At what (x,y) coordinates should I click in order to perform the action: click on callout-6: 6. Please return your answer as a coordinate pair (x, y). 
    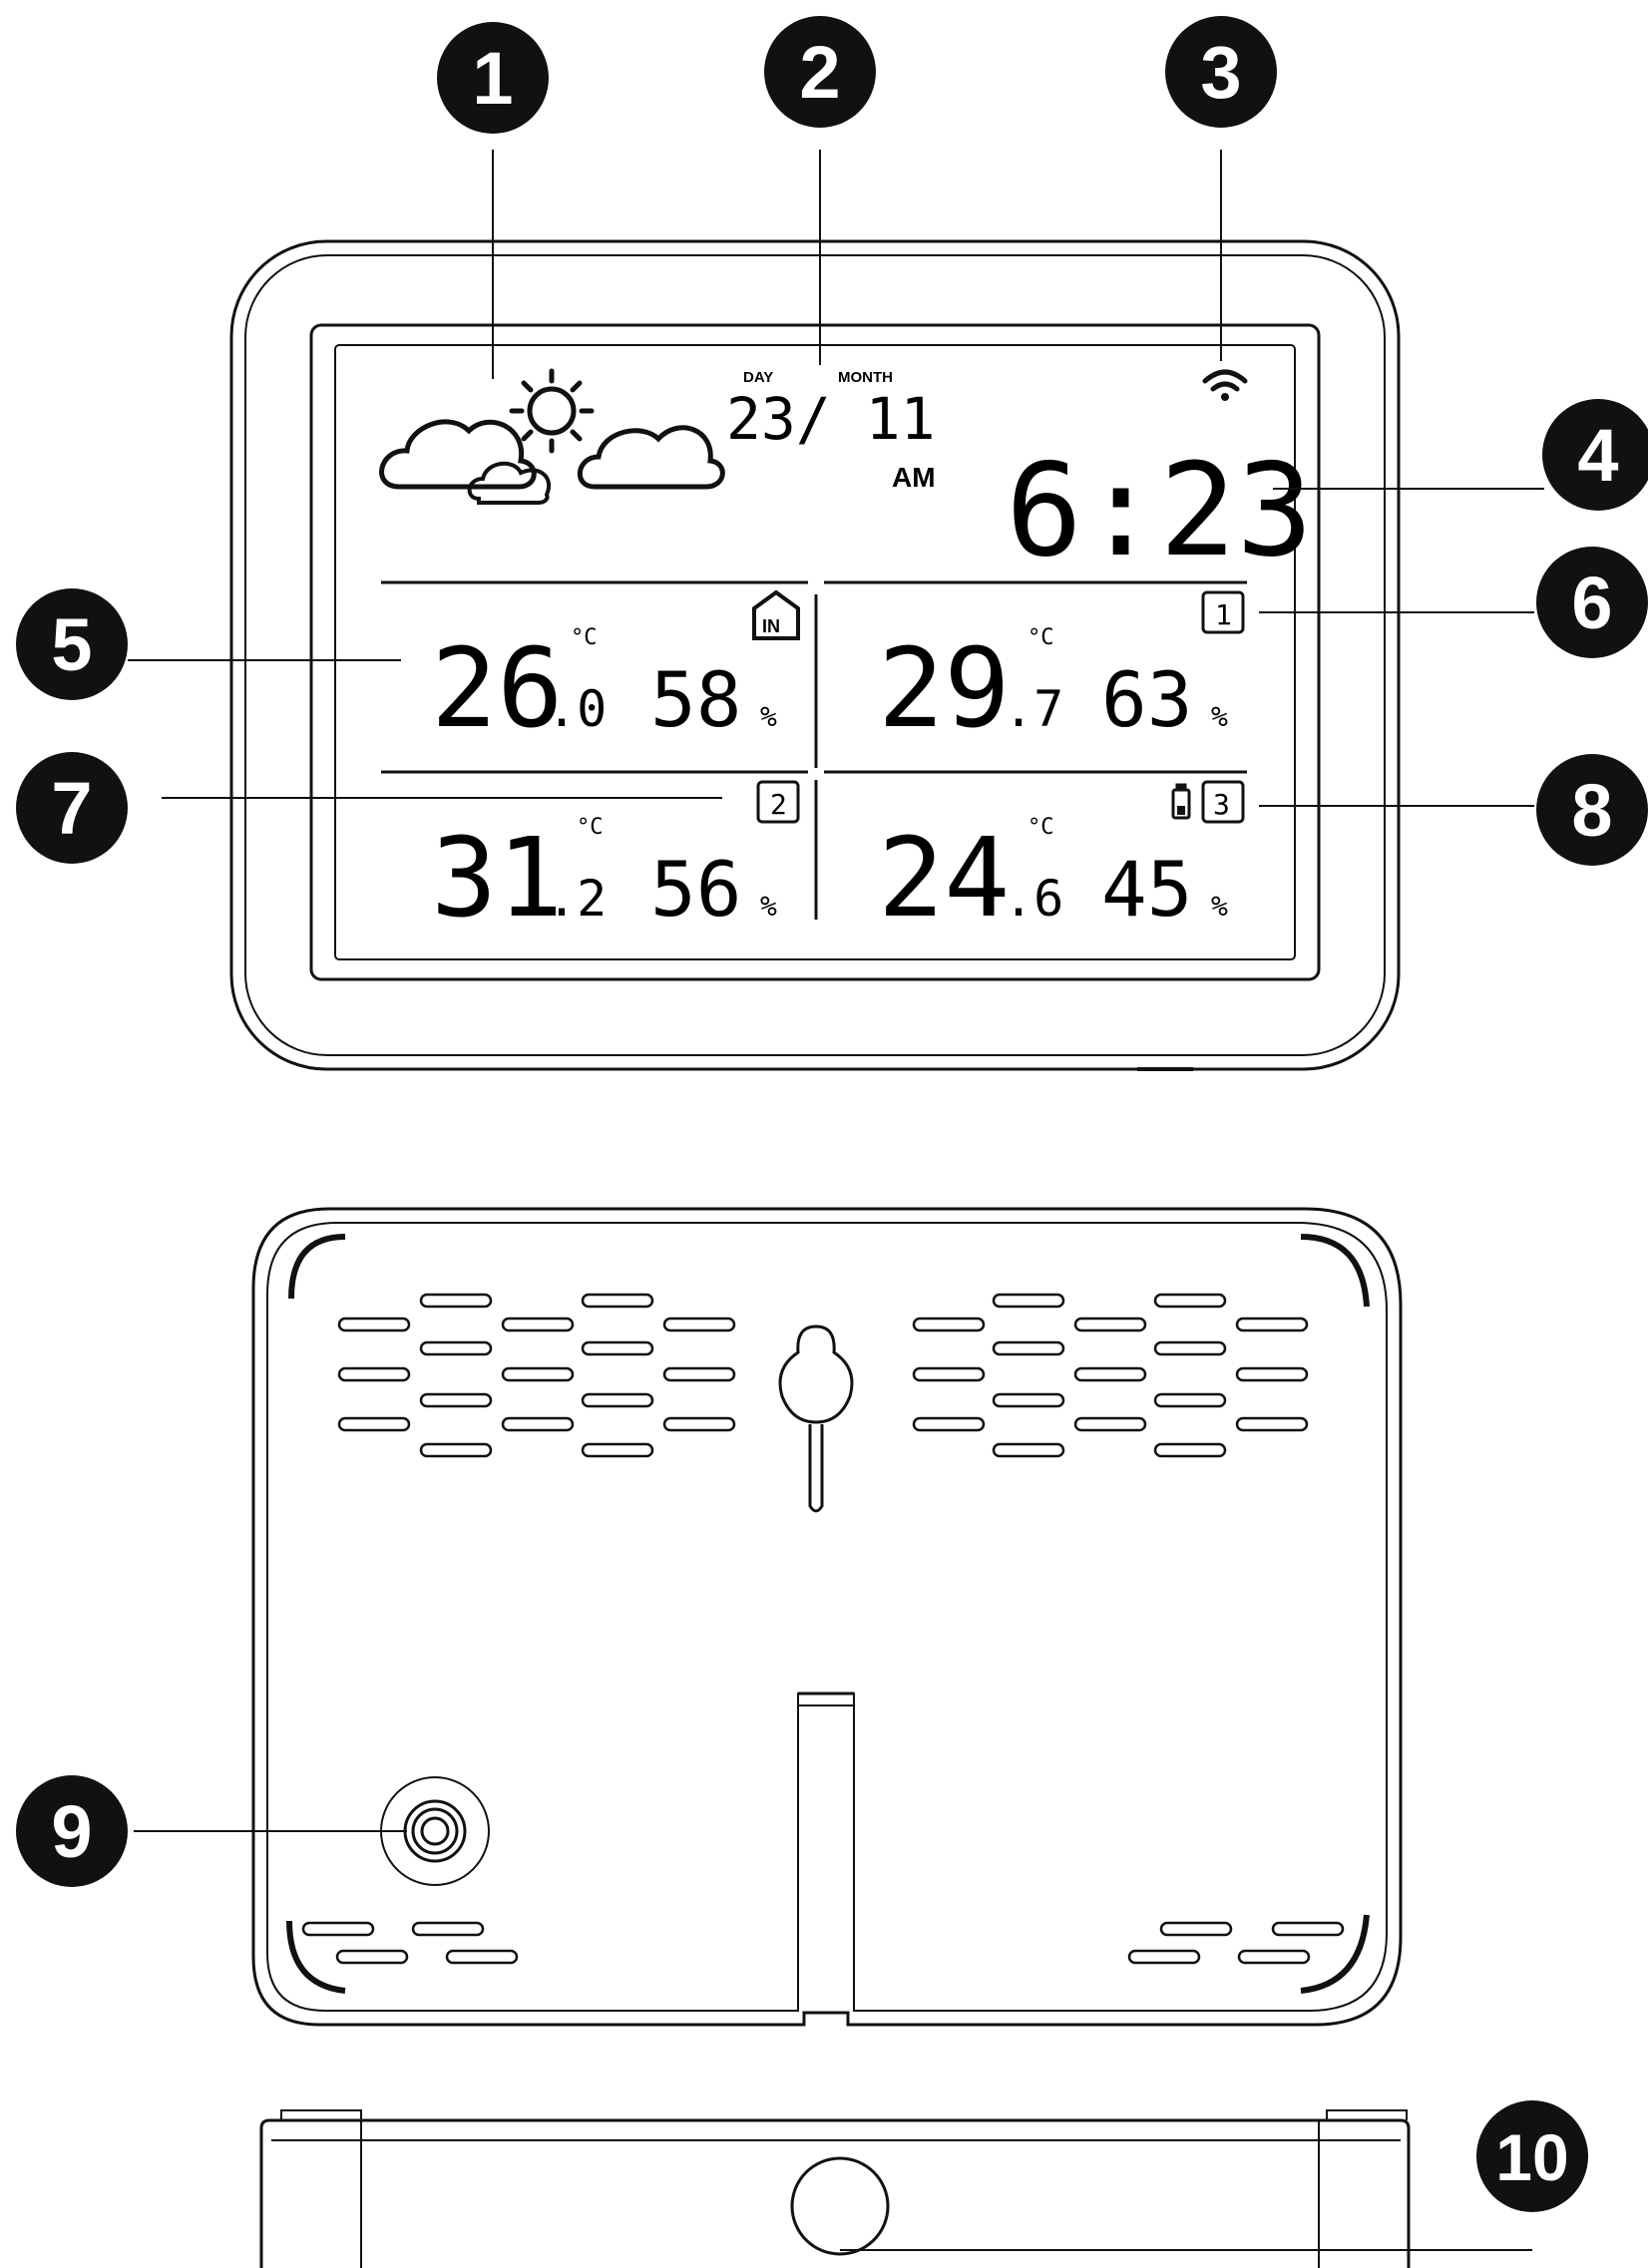
    Looking at the image, I should click on (1592, 602).